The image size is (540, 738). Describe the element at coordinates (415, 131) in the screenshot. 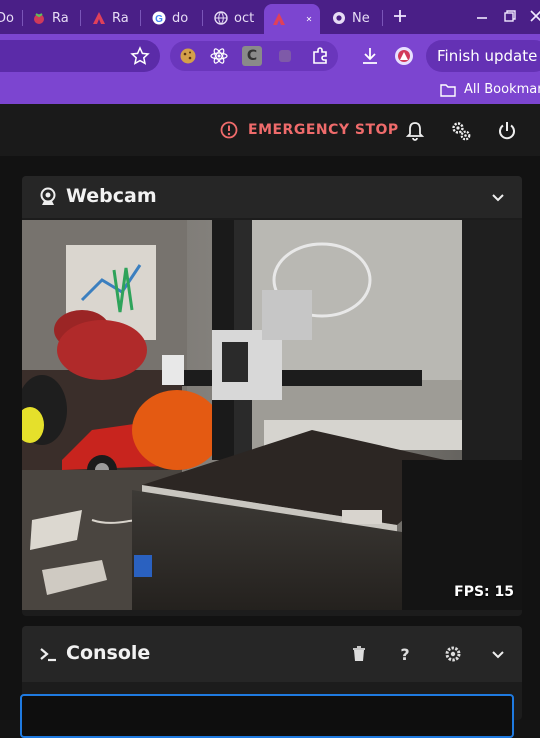

I see `bell-icon` at that location.